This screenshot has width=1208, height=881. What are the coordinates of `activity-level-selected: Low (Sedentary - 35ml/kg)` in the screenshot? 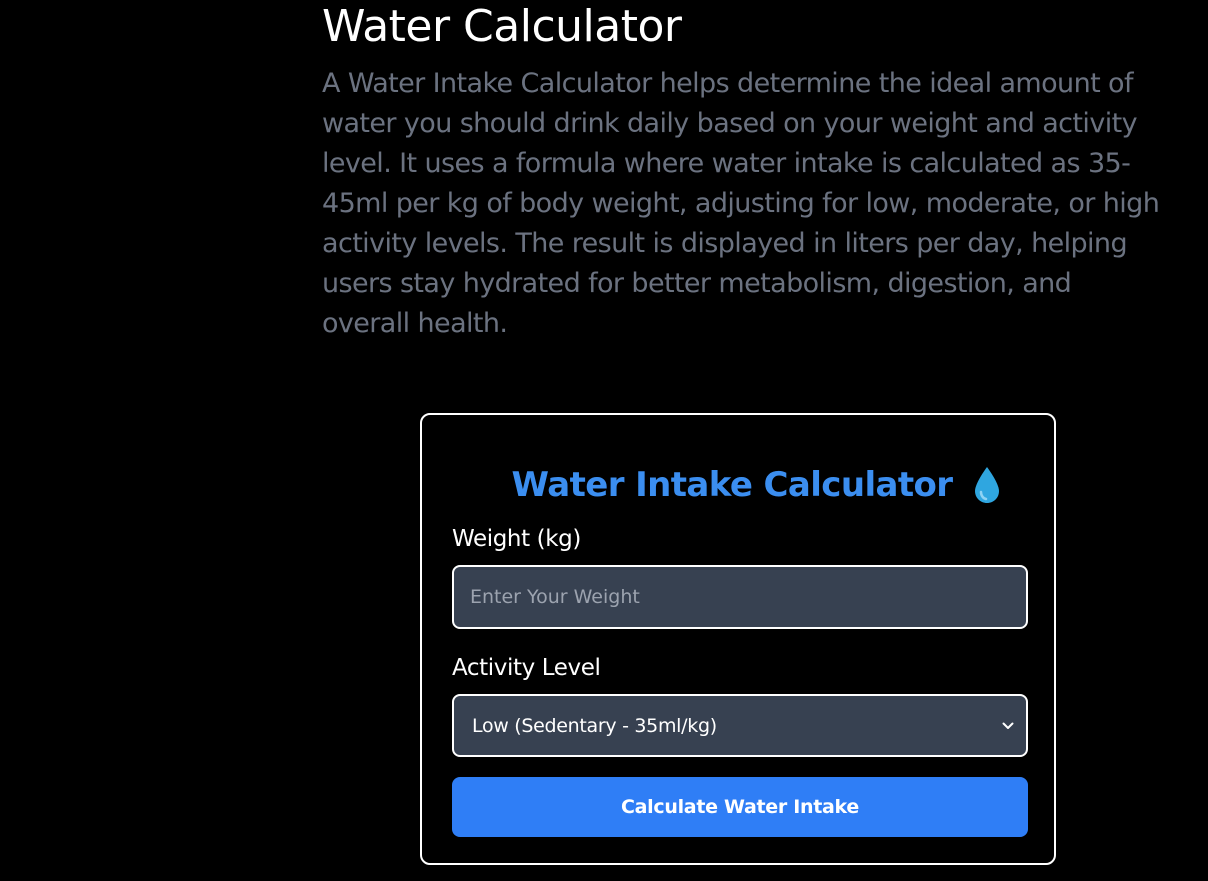 It's located at (594, 725).